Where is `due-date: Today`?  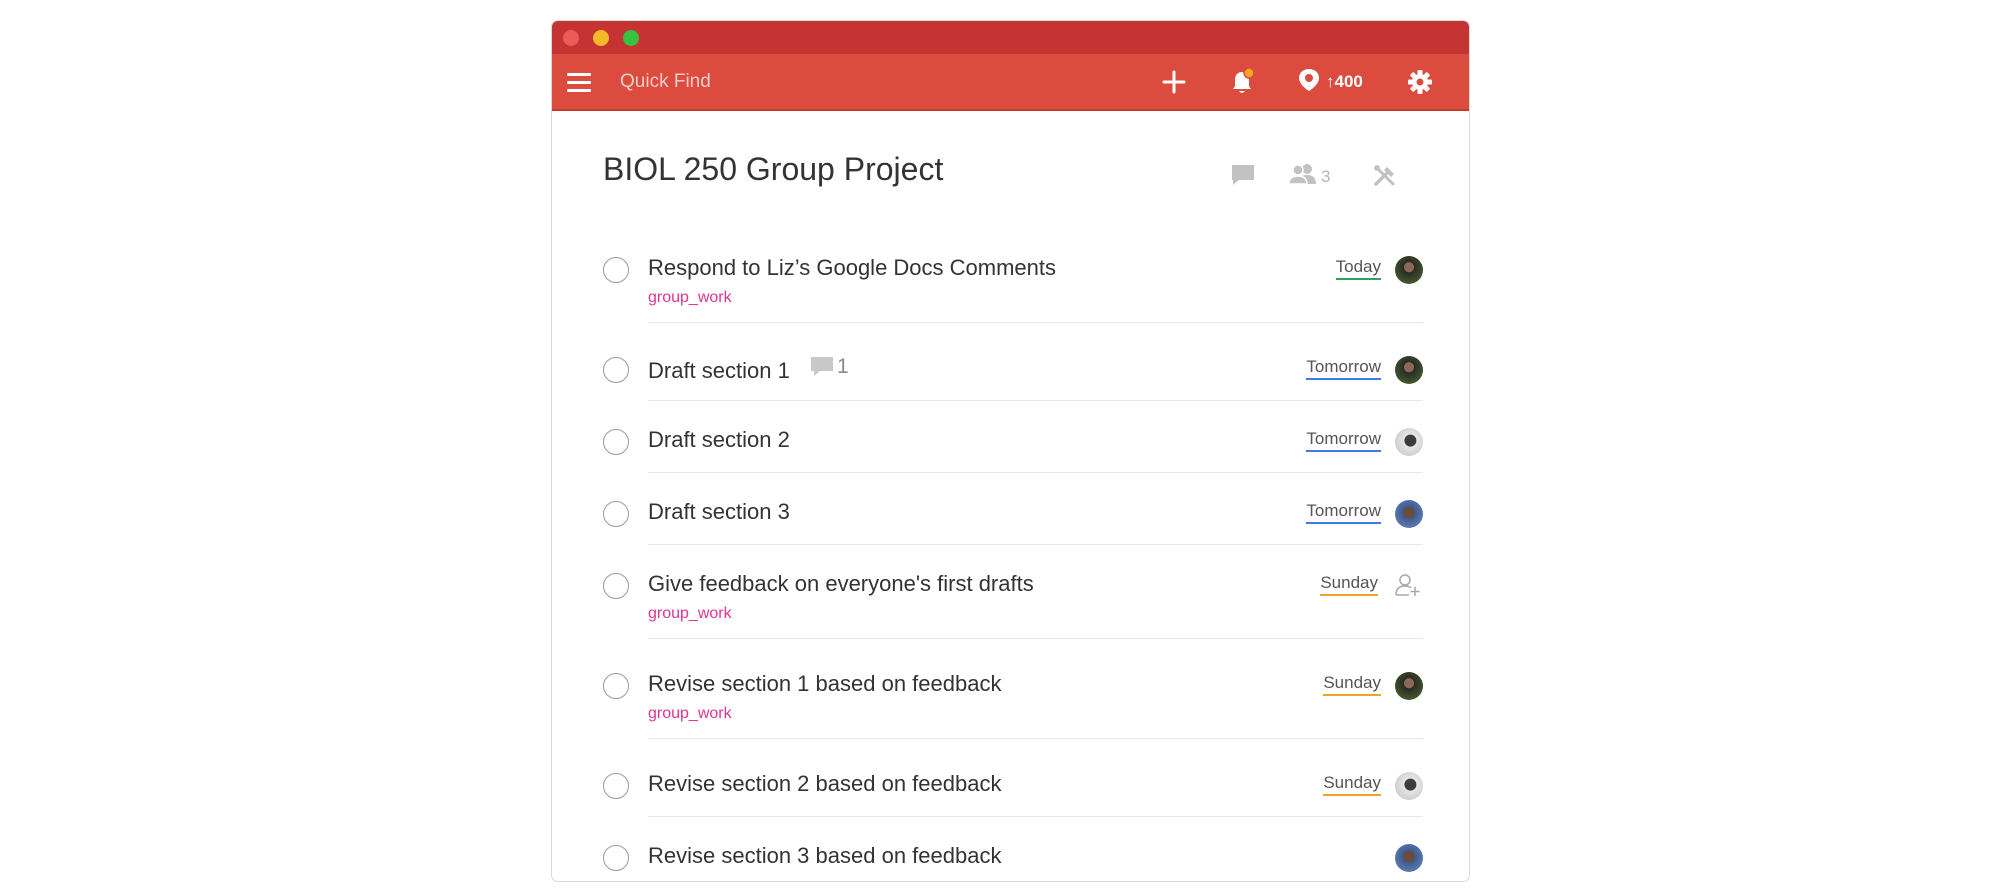
due-date: Today is located at coordinates (1358, 268).